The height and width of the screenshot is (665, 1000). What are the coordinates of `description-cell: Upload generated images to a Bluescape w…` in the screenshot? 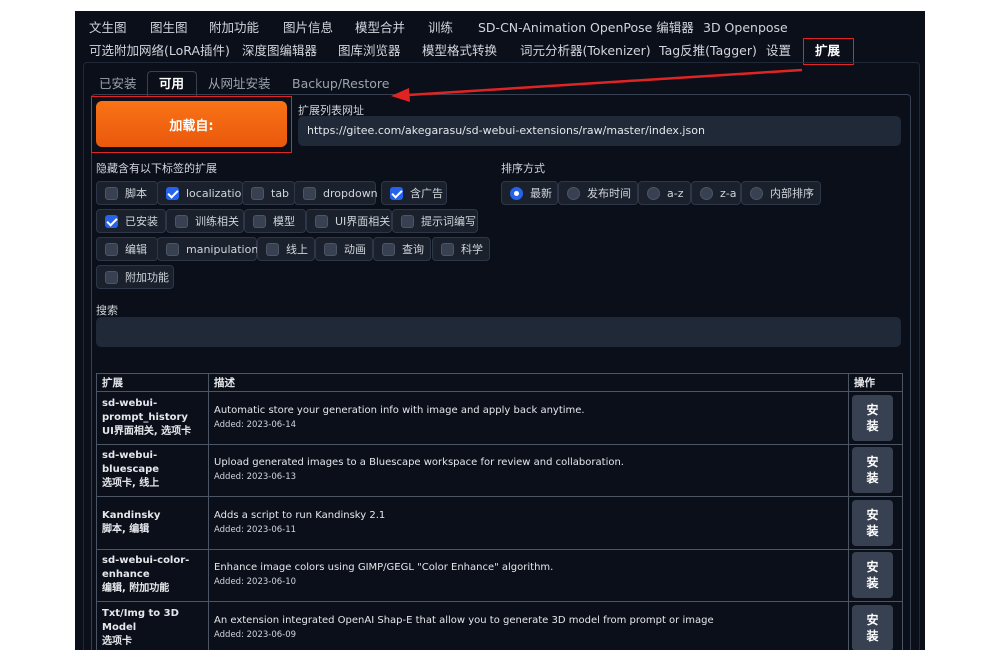 It's located at (528, 470).